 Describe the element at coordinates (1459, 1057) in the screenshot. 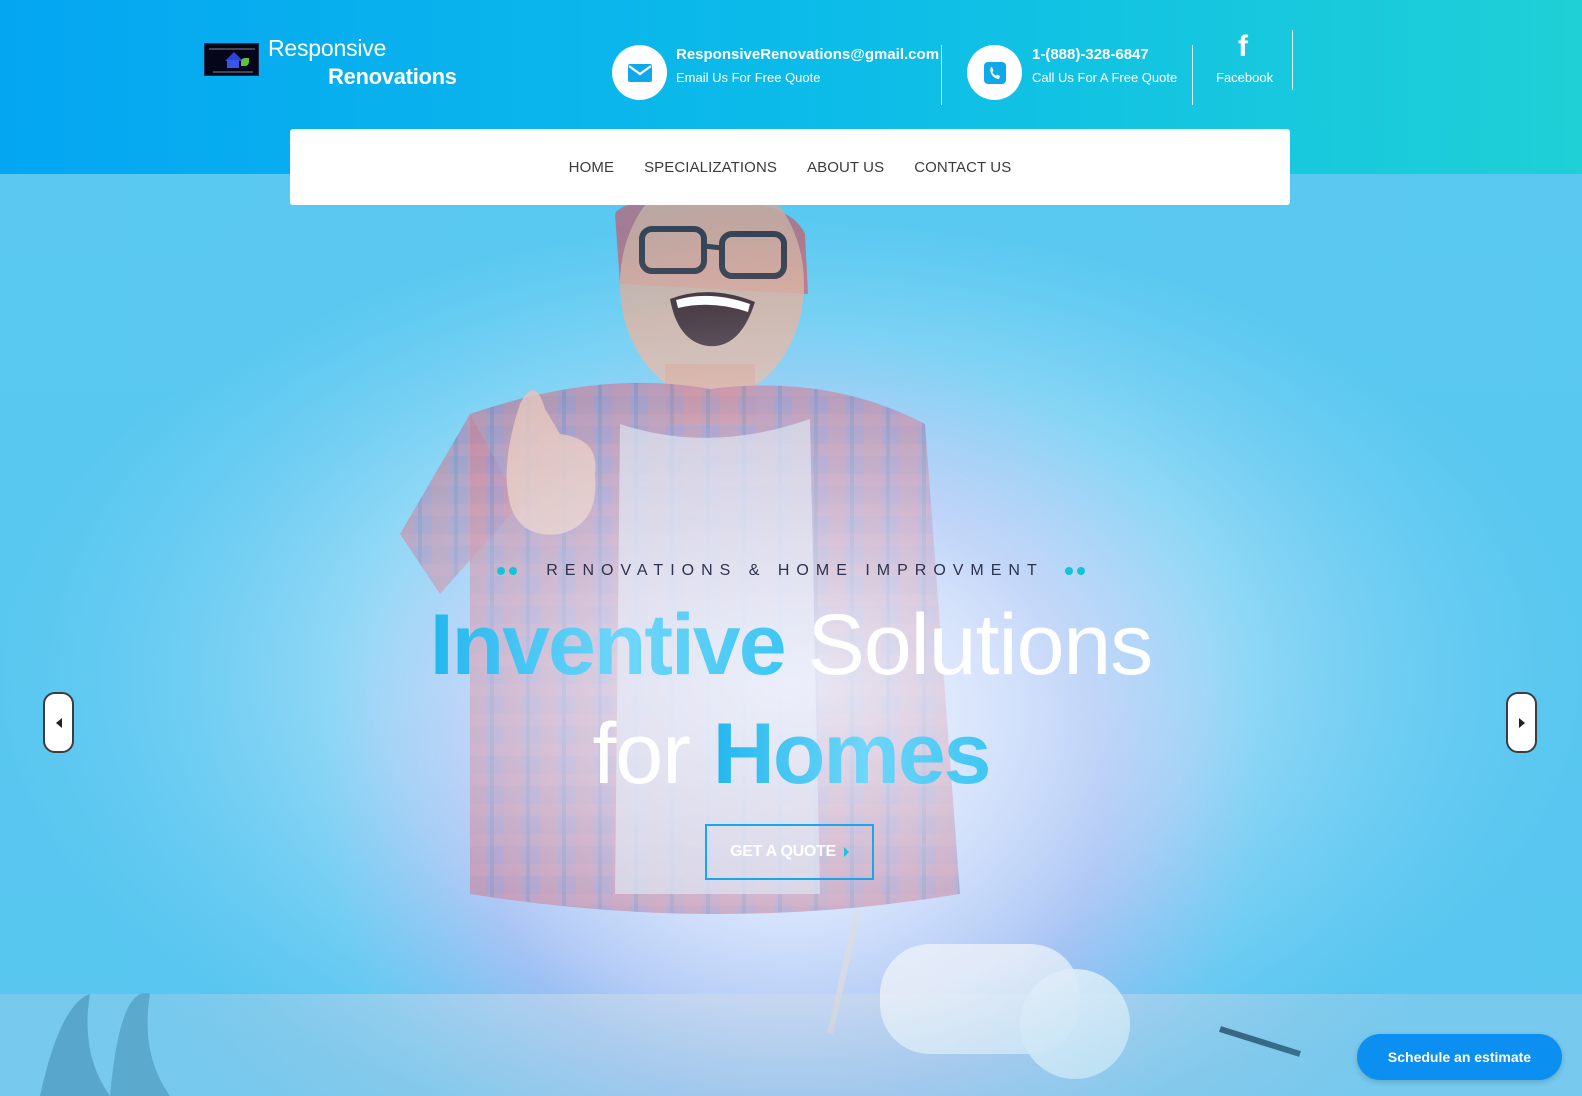

I see `schedule-estimate-button: Schedule an estimate` at that location.